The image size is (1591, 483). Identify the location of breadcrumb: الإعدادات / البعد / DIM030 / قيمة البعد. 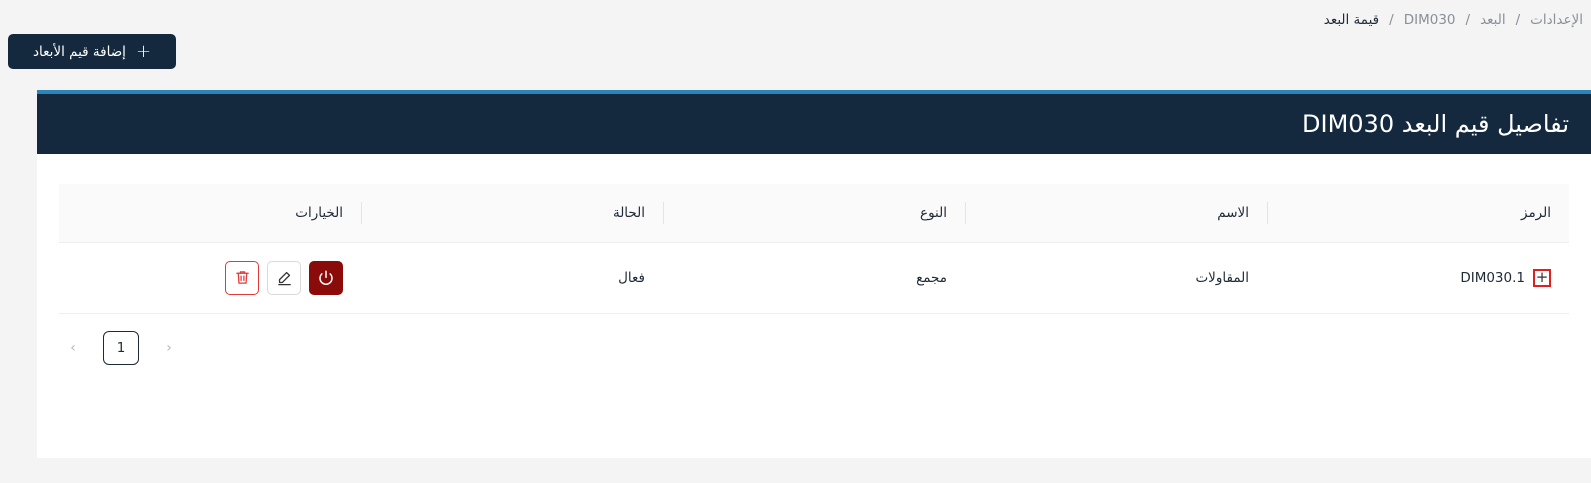
(1453, 20).